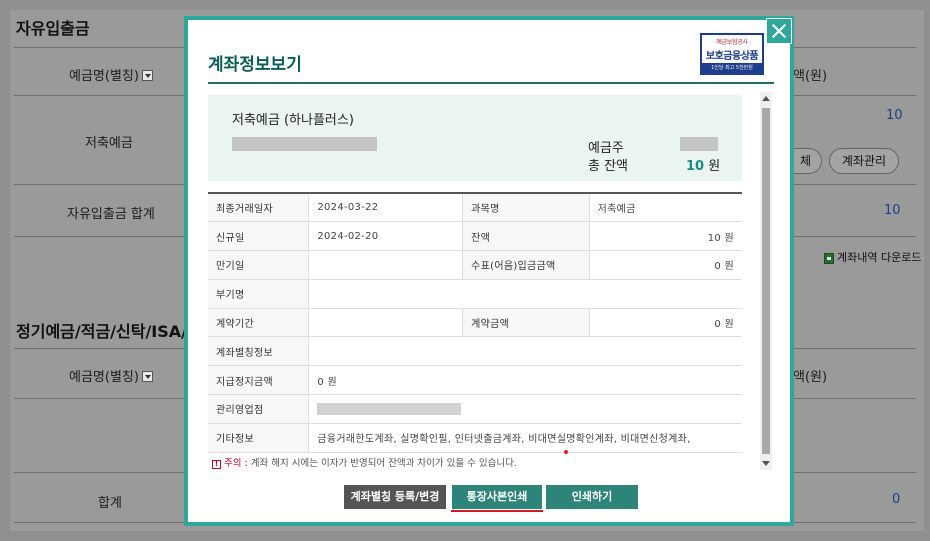  I want to click on total-balance-value: 10 원, so click(703, 166).